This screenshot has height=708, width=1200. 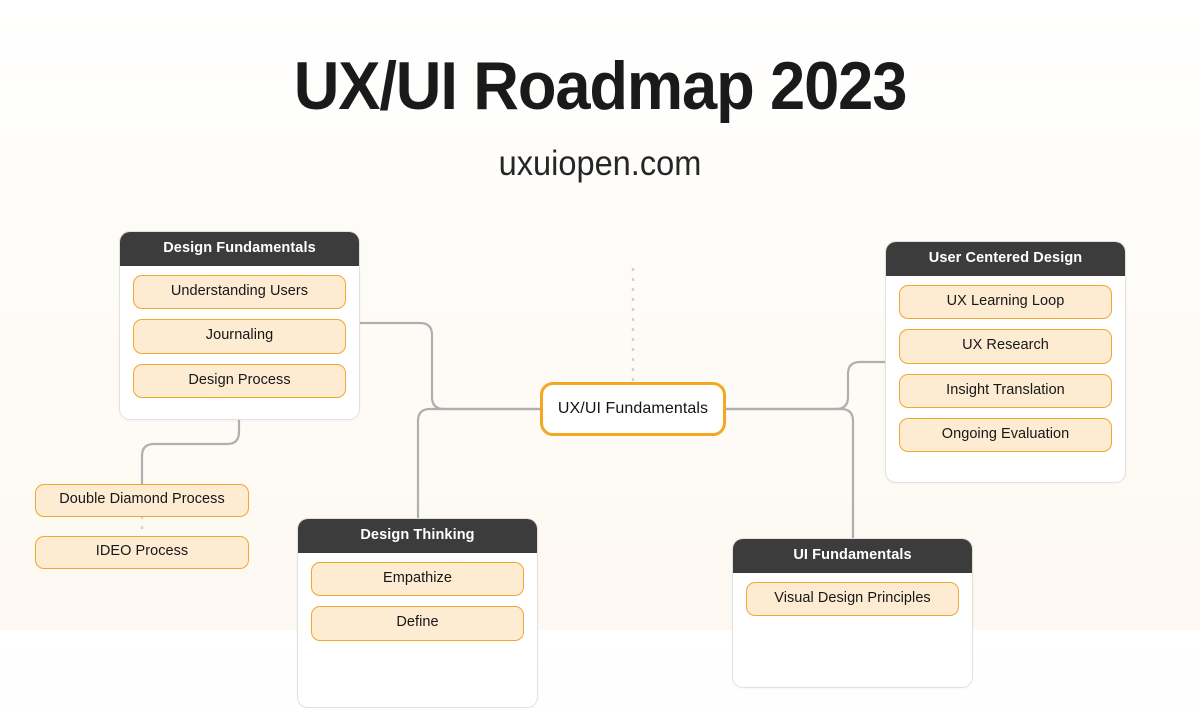 I want to click on node-insight-translation: Insight Translation, so click(x=1005, y=390).